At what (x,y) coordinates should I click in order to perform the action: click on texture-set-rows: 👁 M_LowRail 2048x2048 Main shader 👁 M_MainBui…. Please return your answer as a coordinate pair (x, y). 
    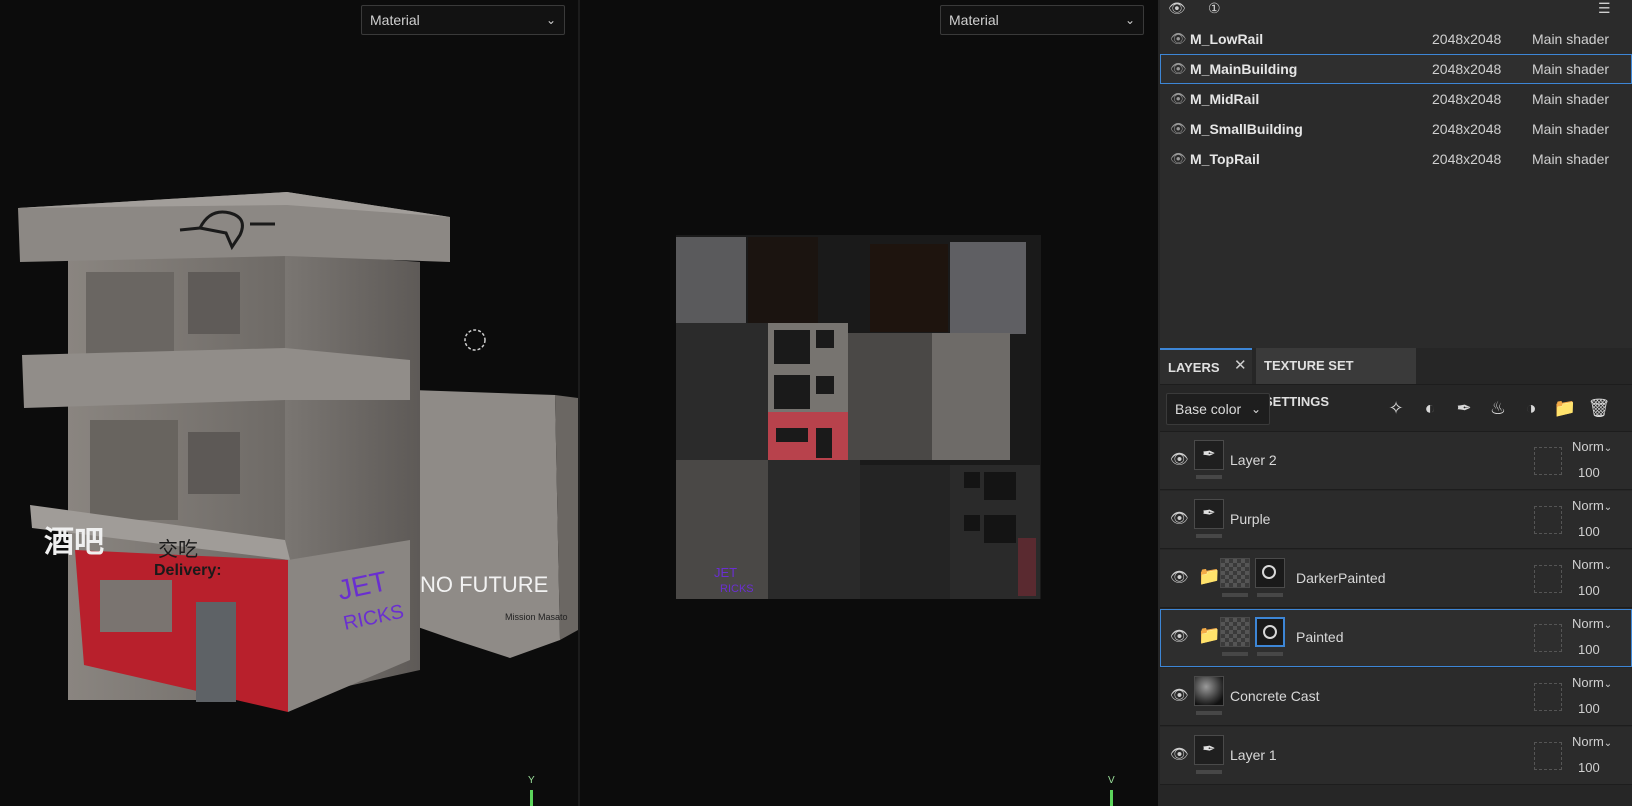
    Looking at the image, I should click on (1396, 99).